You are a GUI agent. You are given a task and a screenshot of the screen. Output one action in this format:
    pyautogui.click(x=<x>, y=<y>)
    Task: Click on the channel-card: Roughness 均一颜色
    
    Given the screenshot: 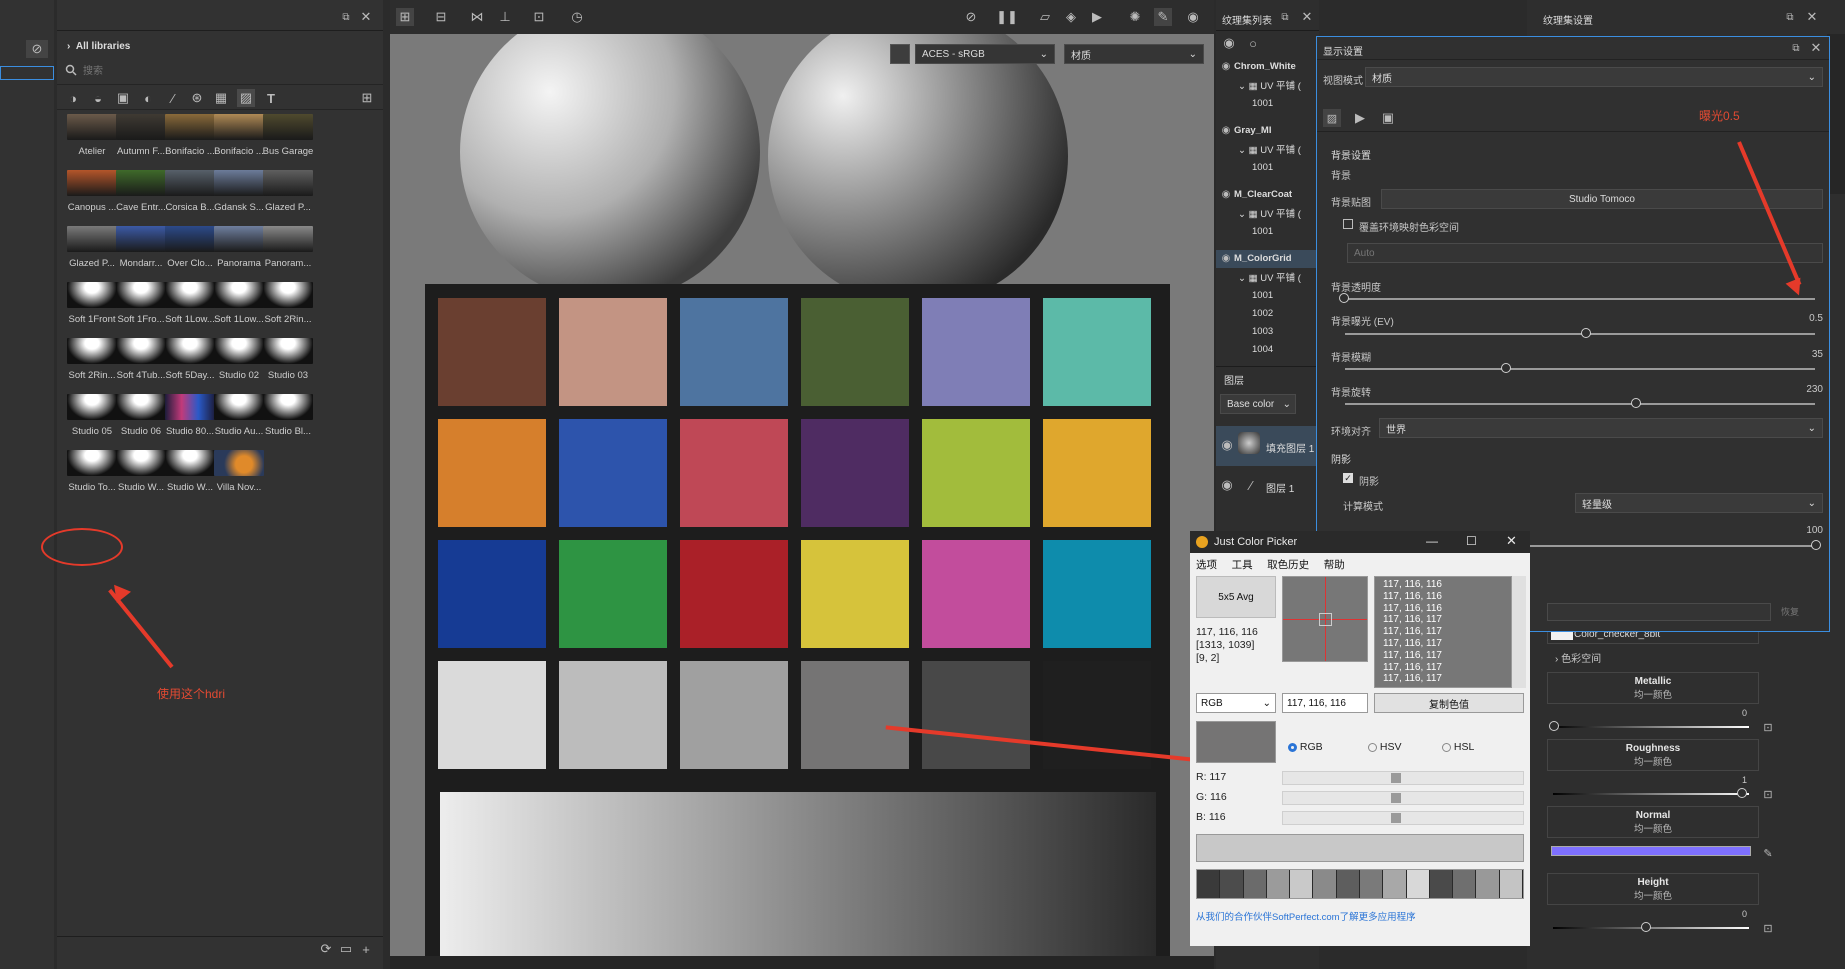 What is the action you would take?
    pyautogui.click(x=1653, y=755)
    